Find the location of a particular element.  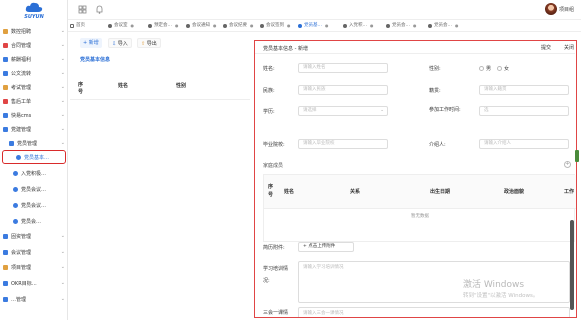

activist-icon is located at coordinates (15, 173).